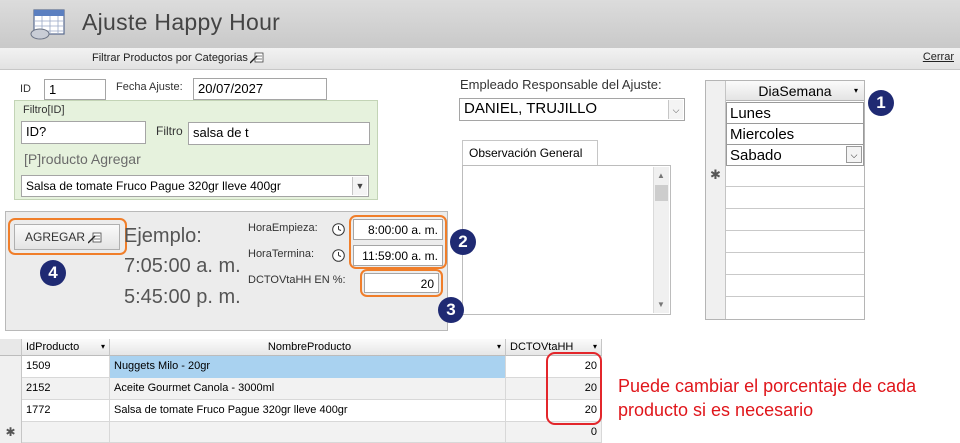  Describe the element at coordinates (47, 24) in the screenshot. I see `calendar-form-icon` at that location.